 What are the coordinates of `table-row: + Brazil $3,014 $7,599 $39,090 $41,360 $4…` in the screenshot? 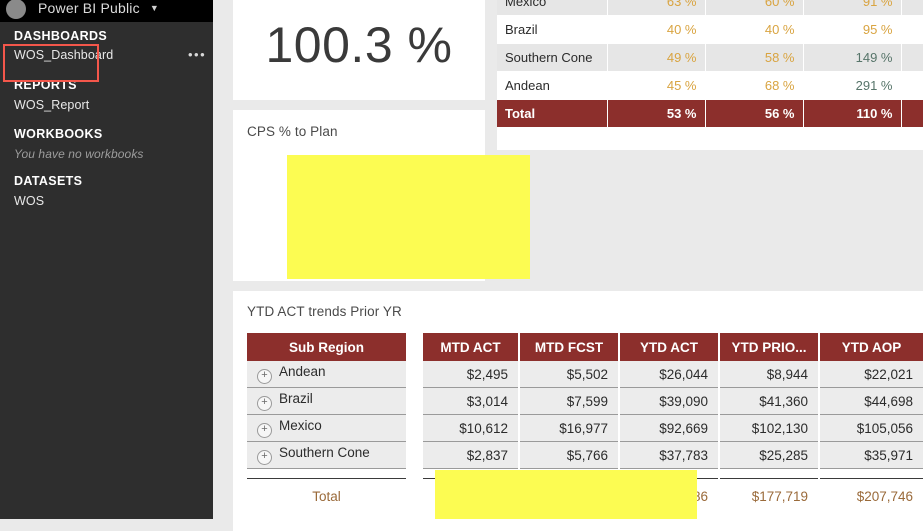 It's located at (585, 401).